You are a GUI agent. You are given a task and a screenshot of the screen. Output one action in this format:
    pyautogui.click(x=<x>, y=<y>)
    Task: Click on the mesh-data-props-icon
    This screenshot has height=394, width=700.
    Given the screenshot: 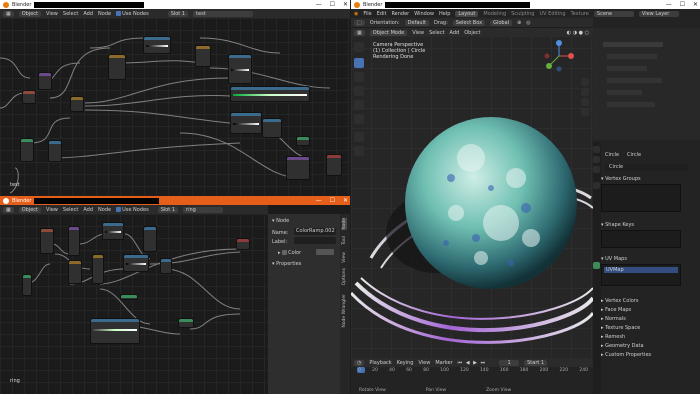 What is the action you would take?
    pyautogui.click(x=596, y=265)
    